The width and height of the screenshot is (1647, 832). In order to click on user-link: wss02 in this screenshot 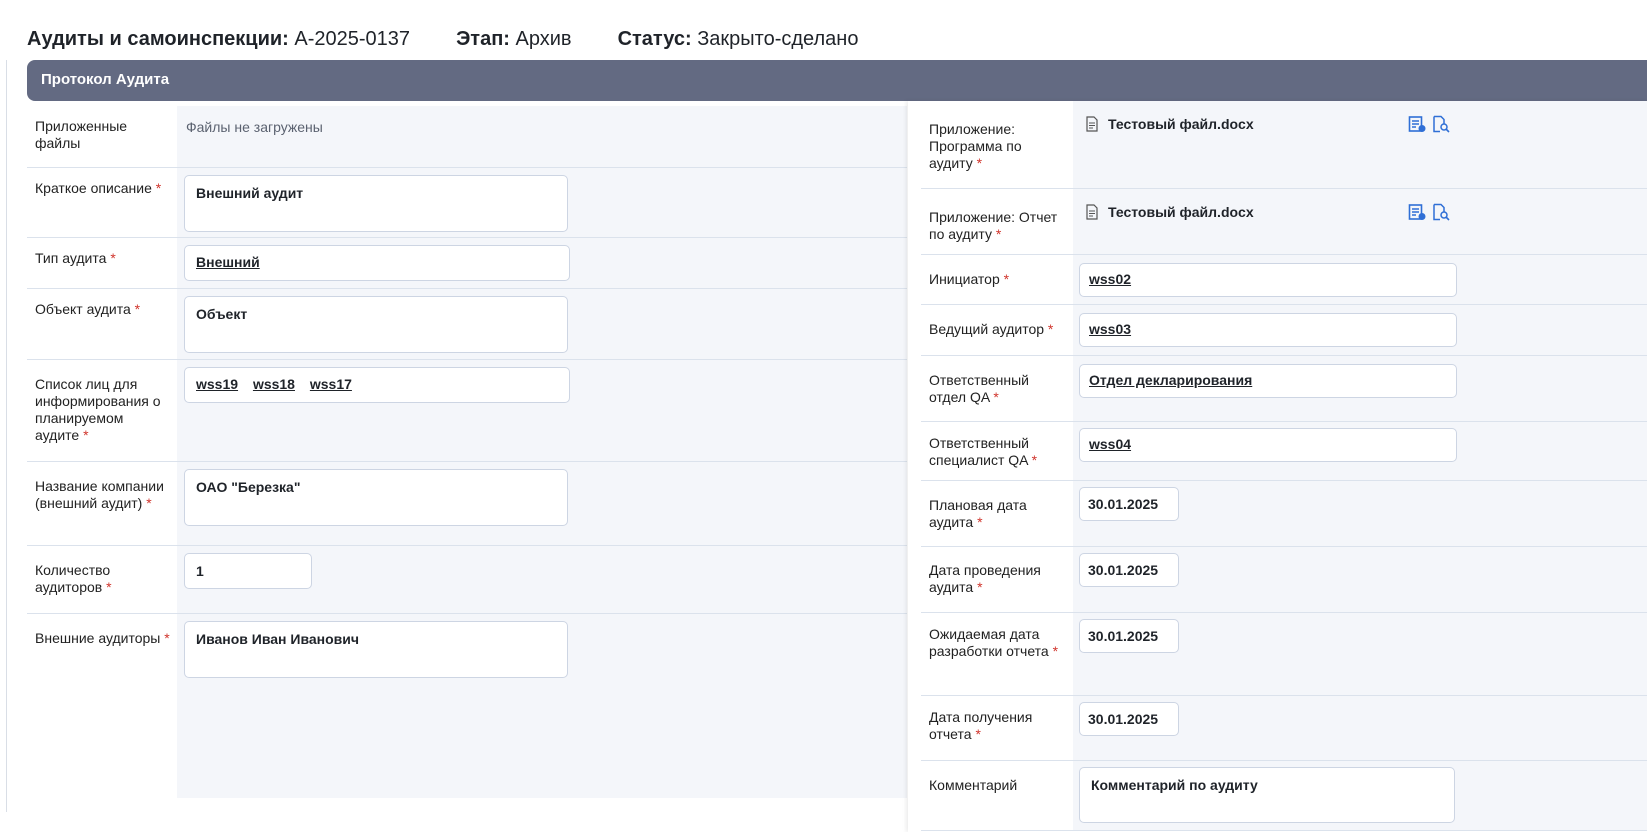, I will do `click(1110, 279)`.